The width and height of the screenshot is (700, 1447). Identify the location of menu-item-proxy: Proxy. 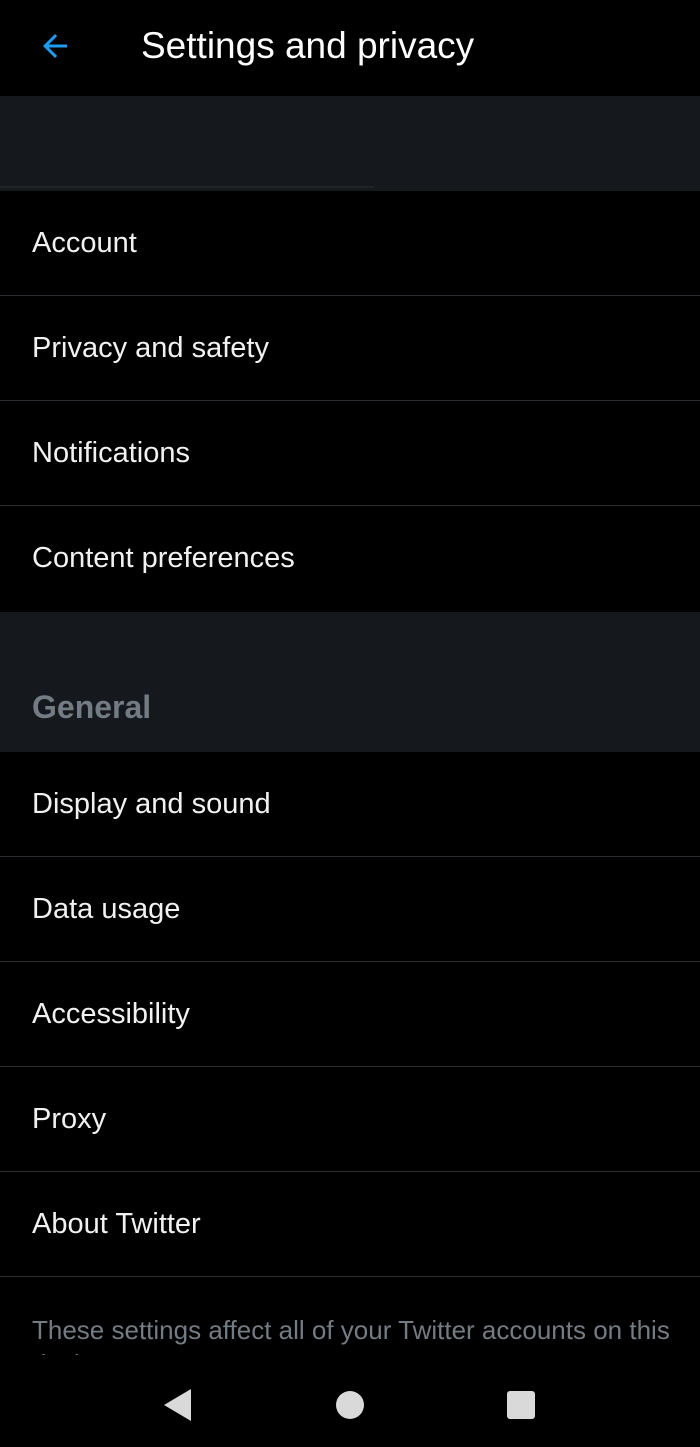
(350, 1119).